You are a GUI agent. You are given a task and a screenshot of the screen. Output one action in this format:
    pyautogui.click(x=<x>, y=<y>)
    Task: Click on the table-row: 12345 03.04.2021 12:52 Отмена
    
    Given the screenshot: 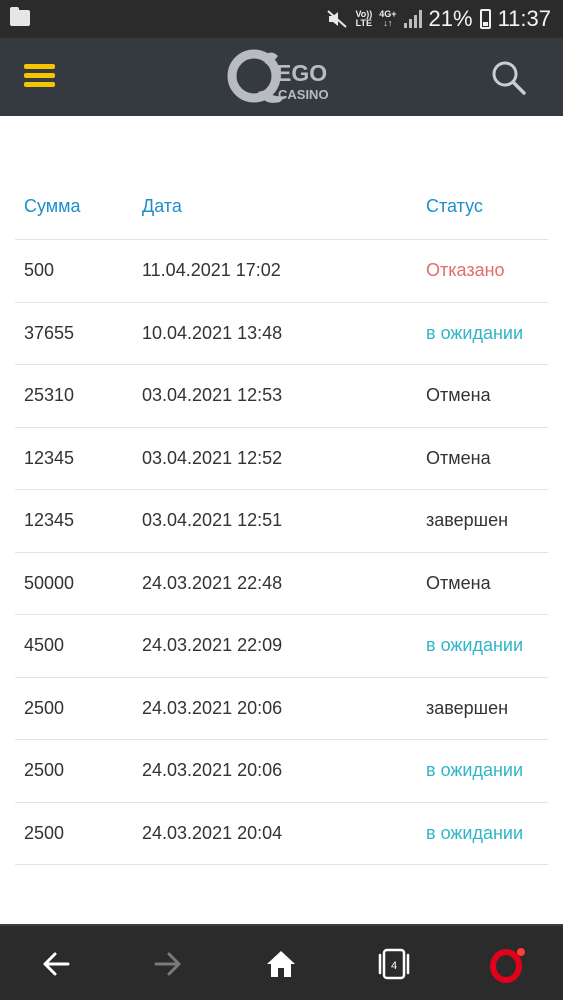 What is the action you would take?
    pyautogui.click(x=281, y=459)
    